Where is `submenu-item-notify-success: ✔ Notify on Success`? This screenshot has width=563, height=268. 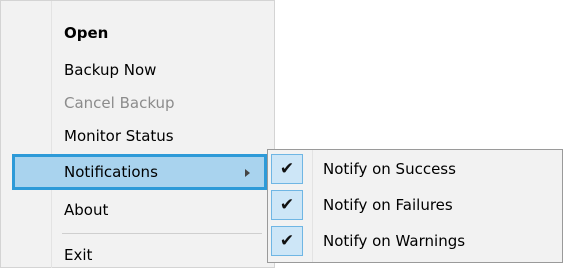
submenu-item-notify-success: ✔ Notify on Success is located at coordinates (415, 169).